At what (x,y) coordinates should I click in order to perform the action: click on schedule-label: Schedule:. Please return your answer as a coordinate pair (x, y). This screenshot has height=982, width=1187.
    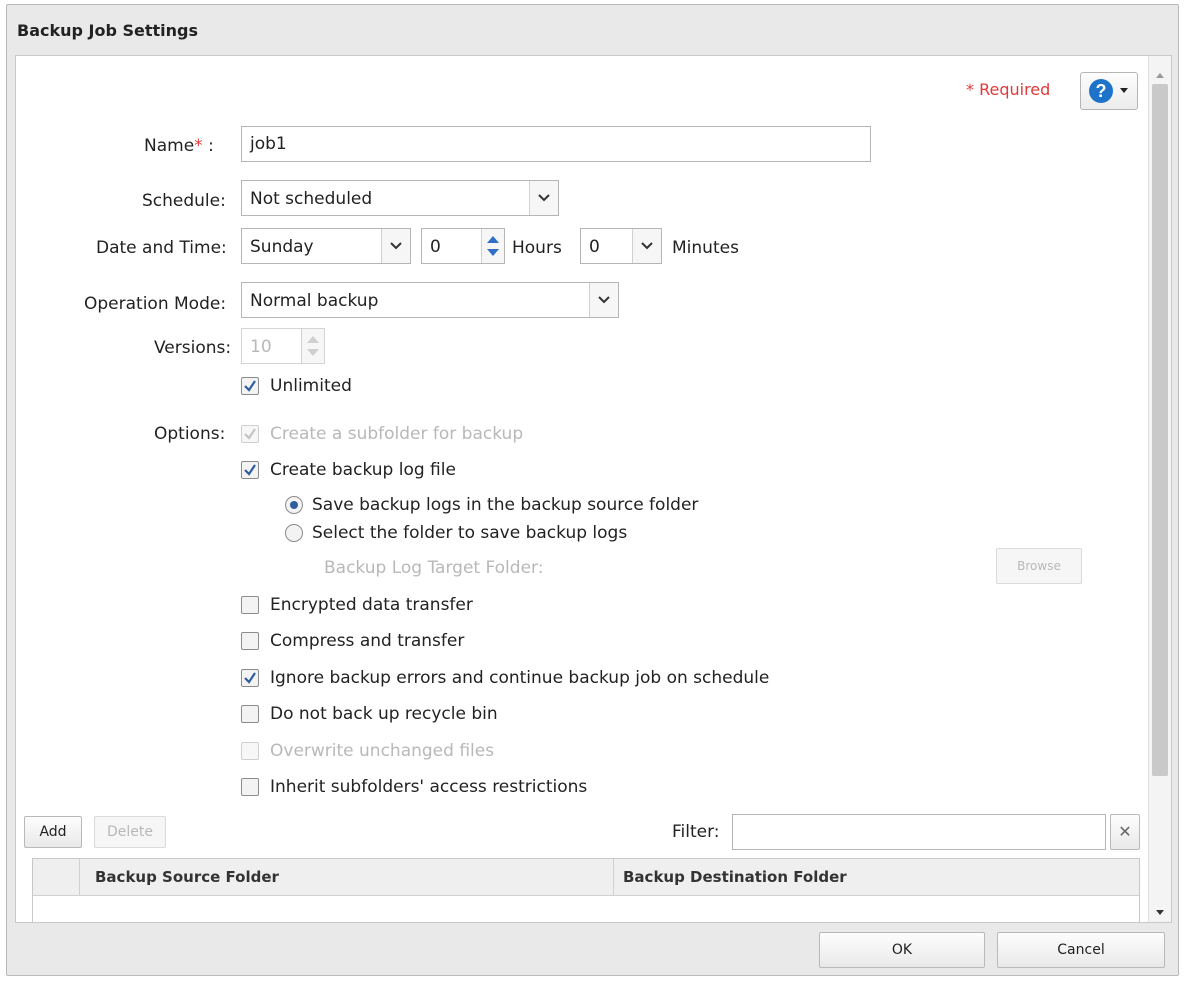
    Looking at the image, I should click on (184, 201).